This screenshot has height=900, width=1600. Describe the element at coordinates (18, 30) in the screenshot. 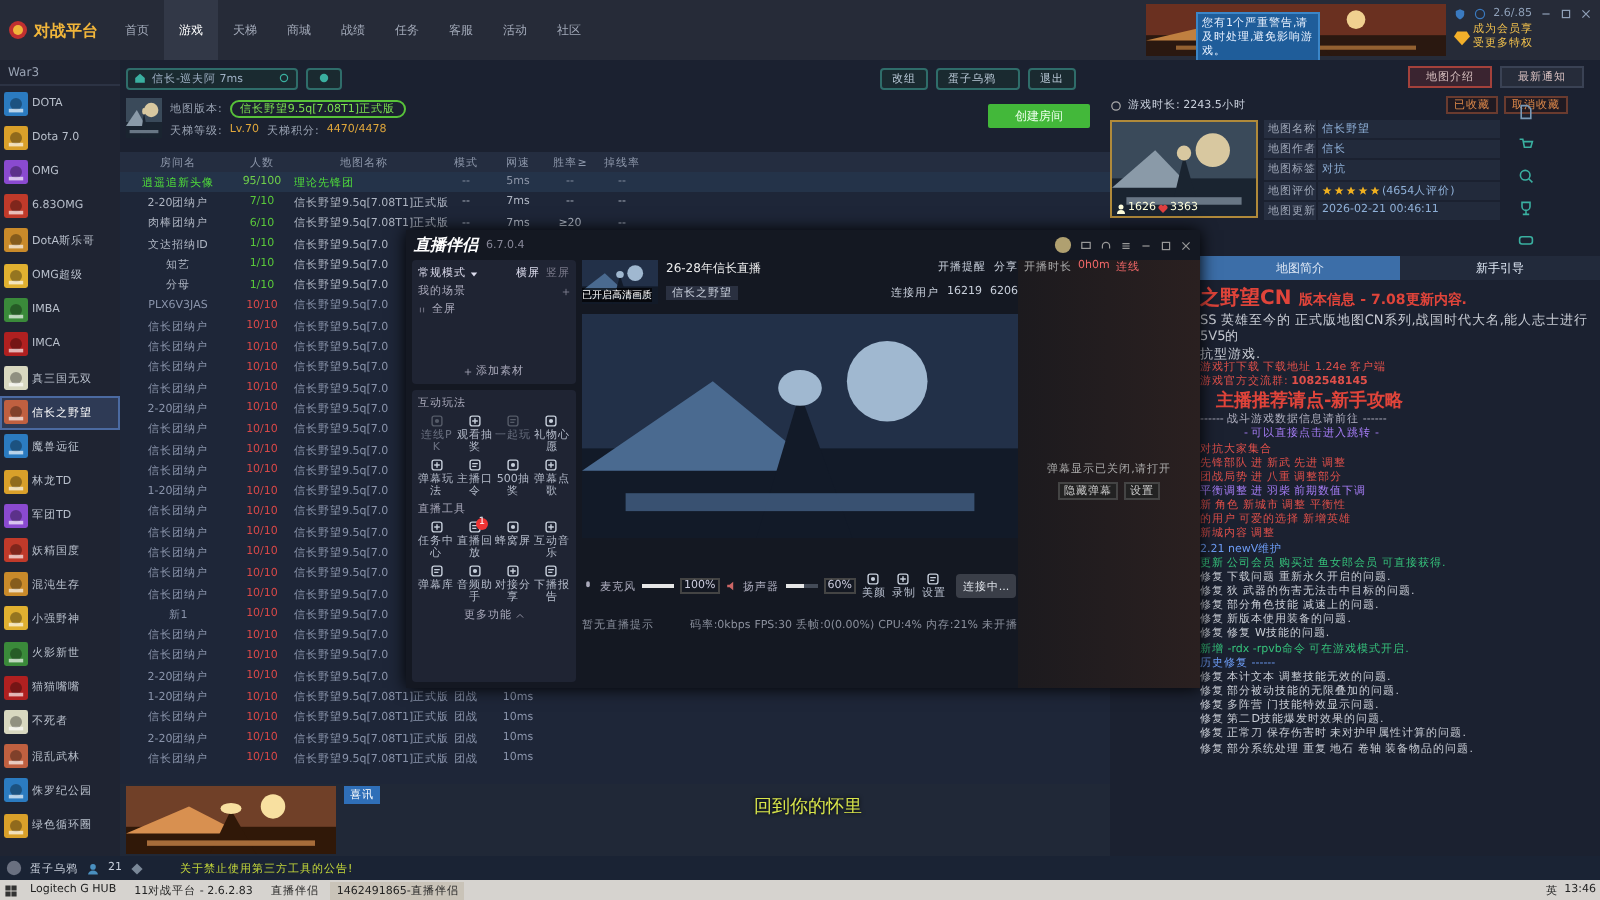

I see `logo-icon` at that location.